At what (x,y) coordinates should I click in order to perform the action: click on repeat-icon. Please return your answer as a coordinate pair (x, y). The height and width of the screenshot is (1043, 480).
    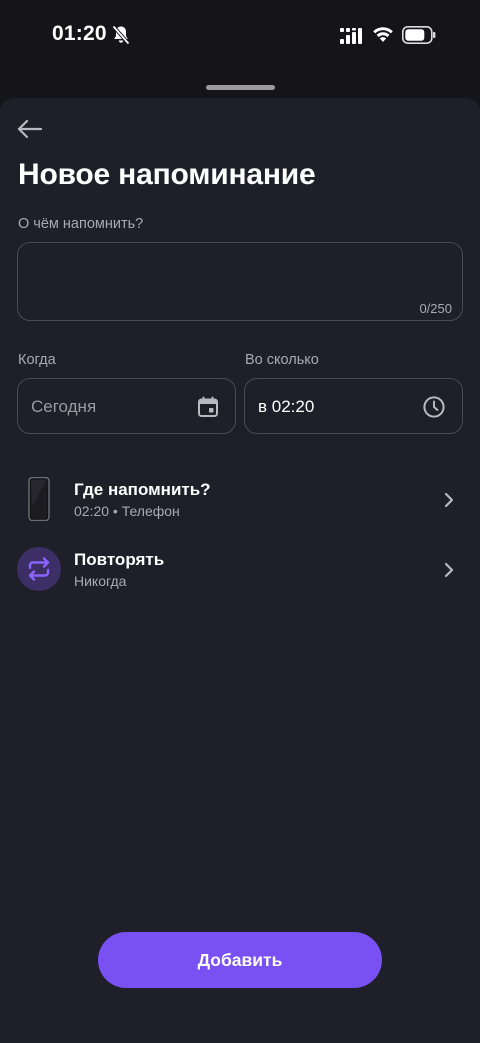
    Looking at the image, I should click on (39, 569).